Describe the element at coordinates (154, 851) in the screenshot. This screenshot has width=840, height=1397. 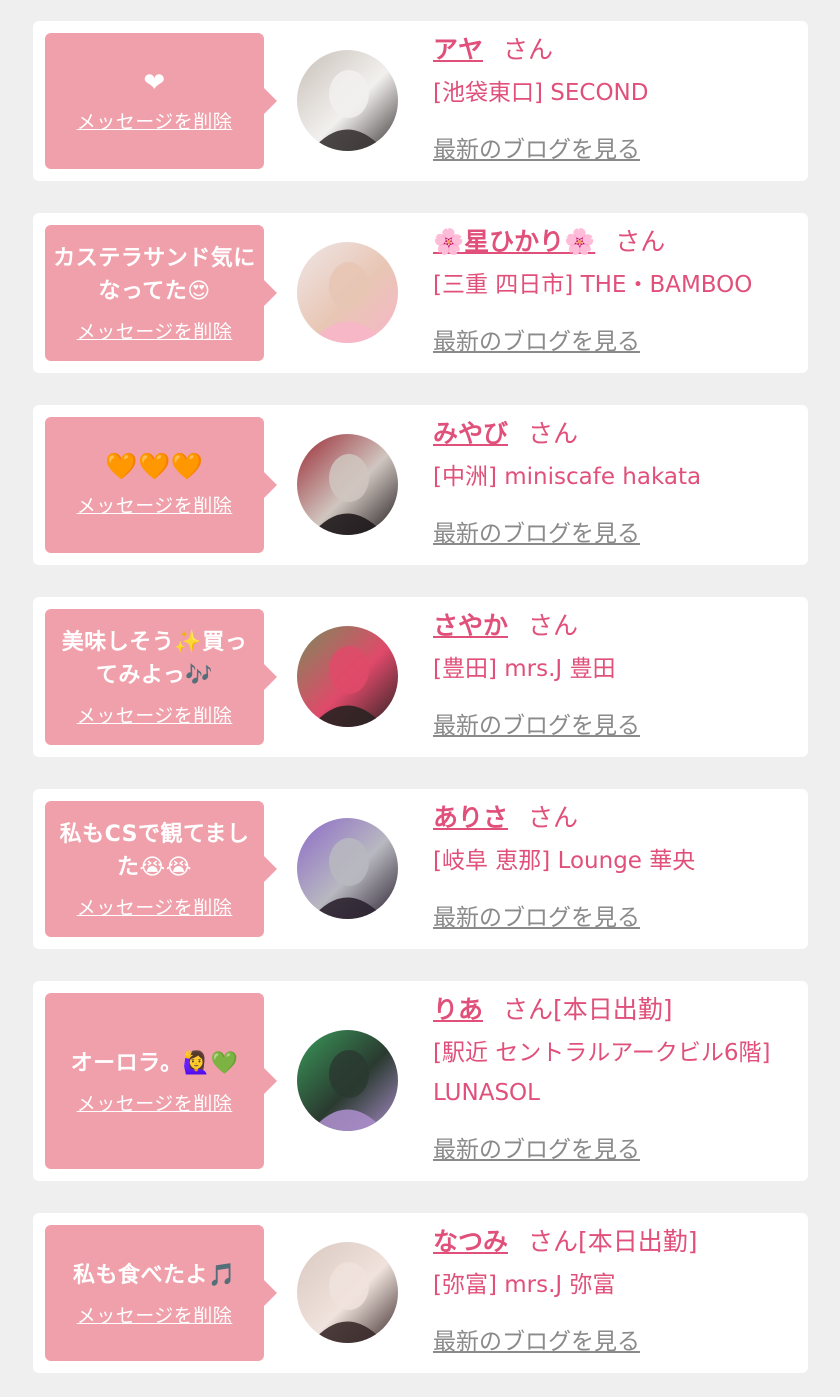
I see `message-text: 私もCSで観てました😭😭` at that location.